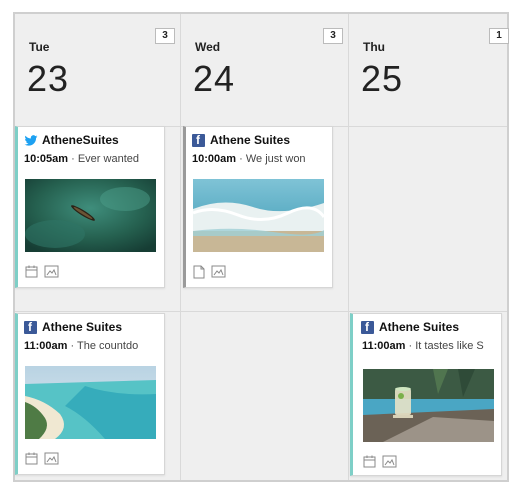 The width and height of the screenshot is (524, 494). I want to click on post-preview: 11:00am · It tastes like S, so click(423, 346).